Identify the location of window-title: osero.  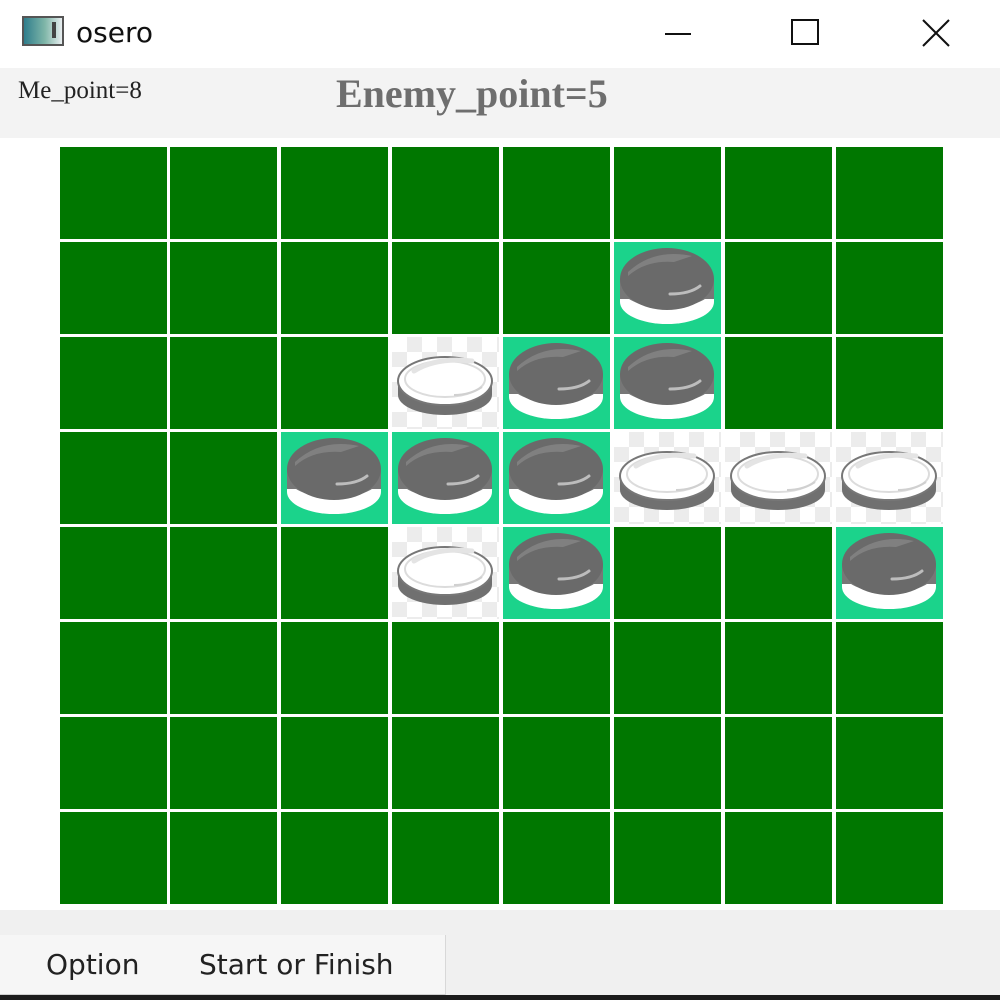
(114, 32).